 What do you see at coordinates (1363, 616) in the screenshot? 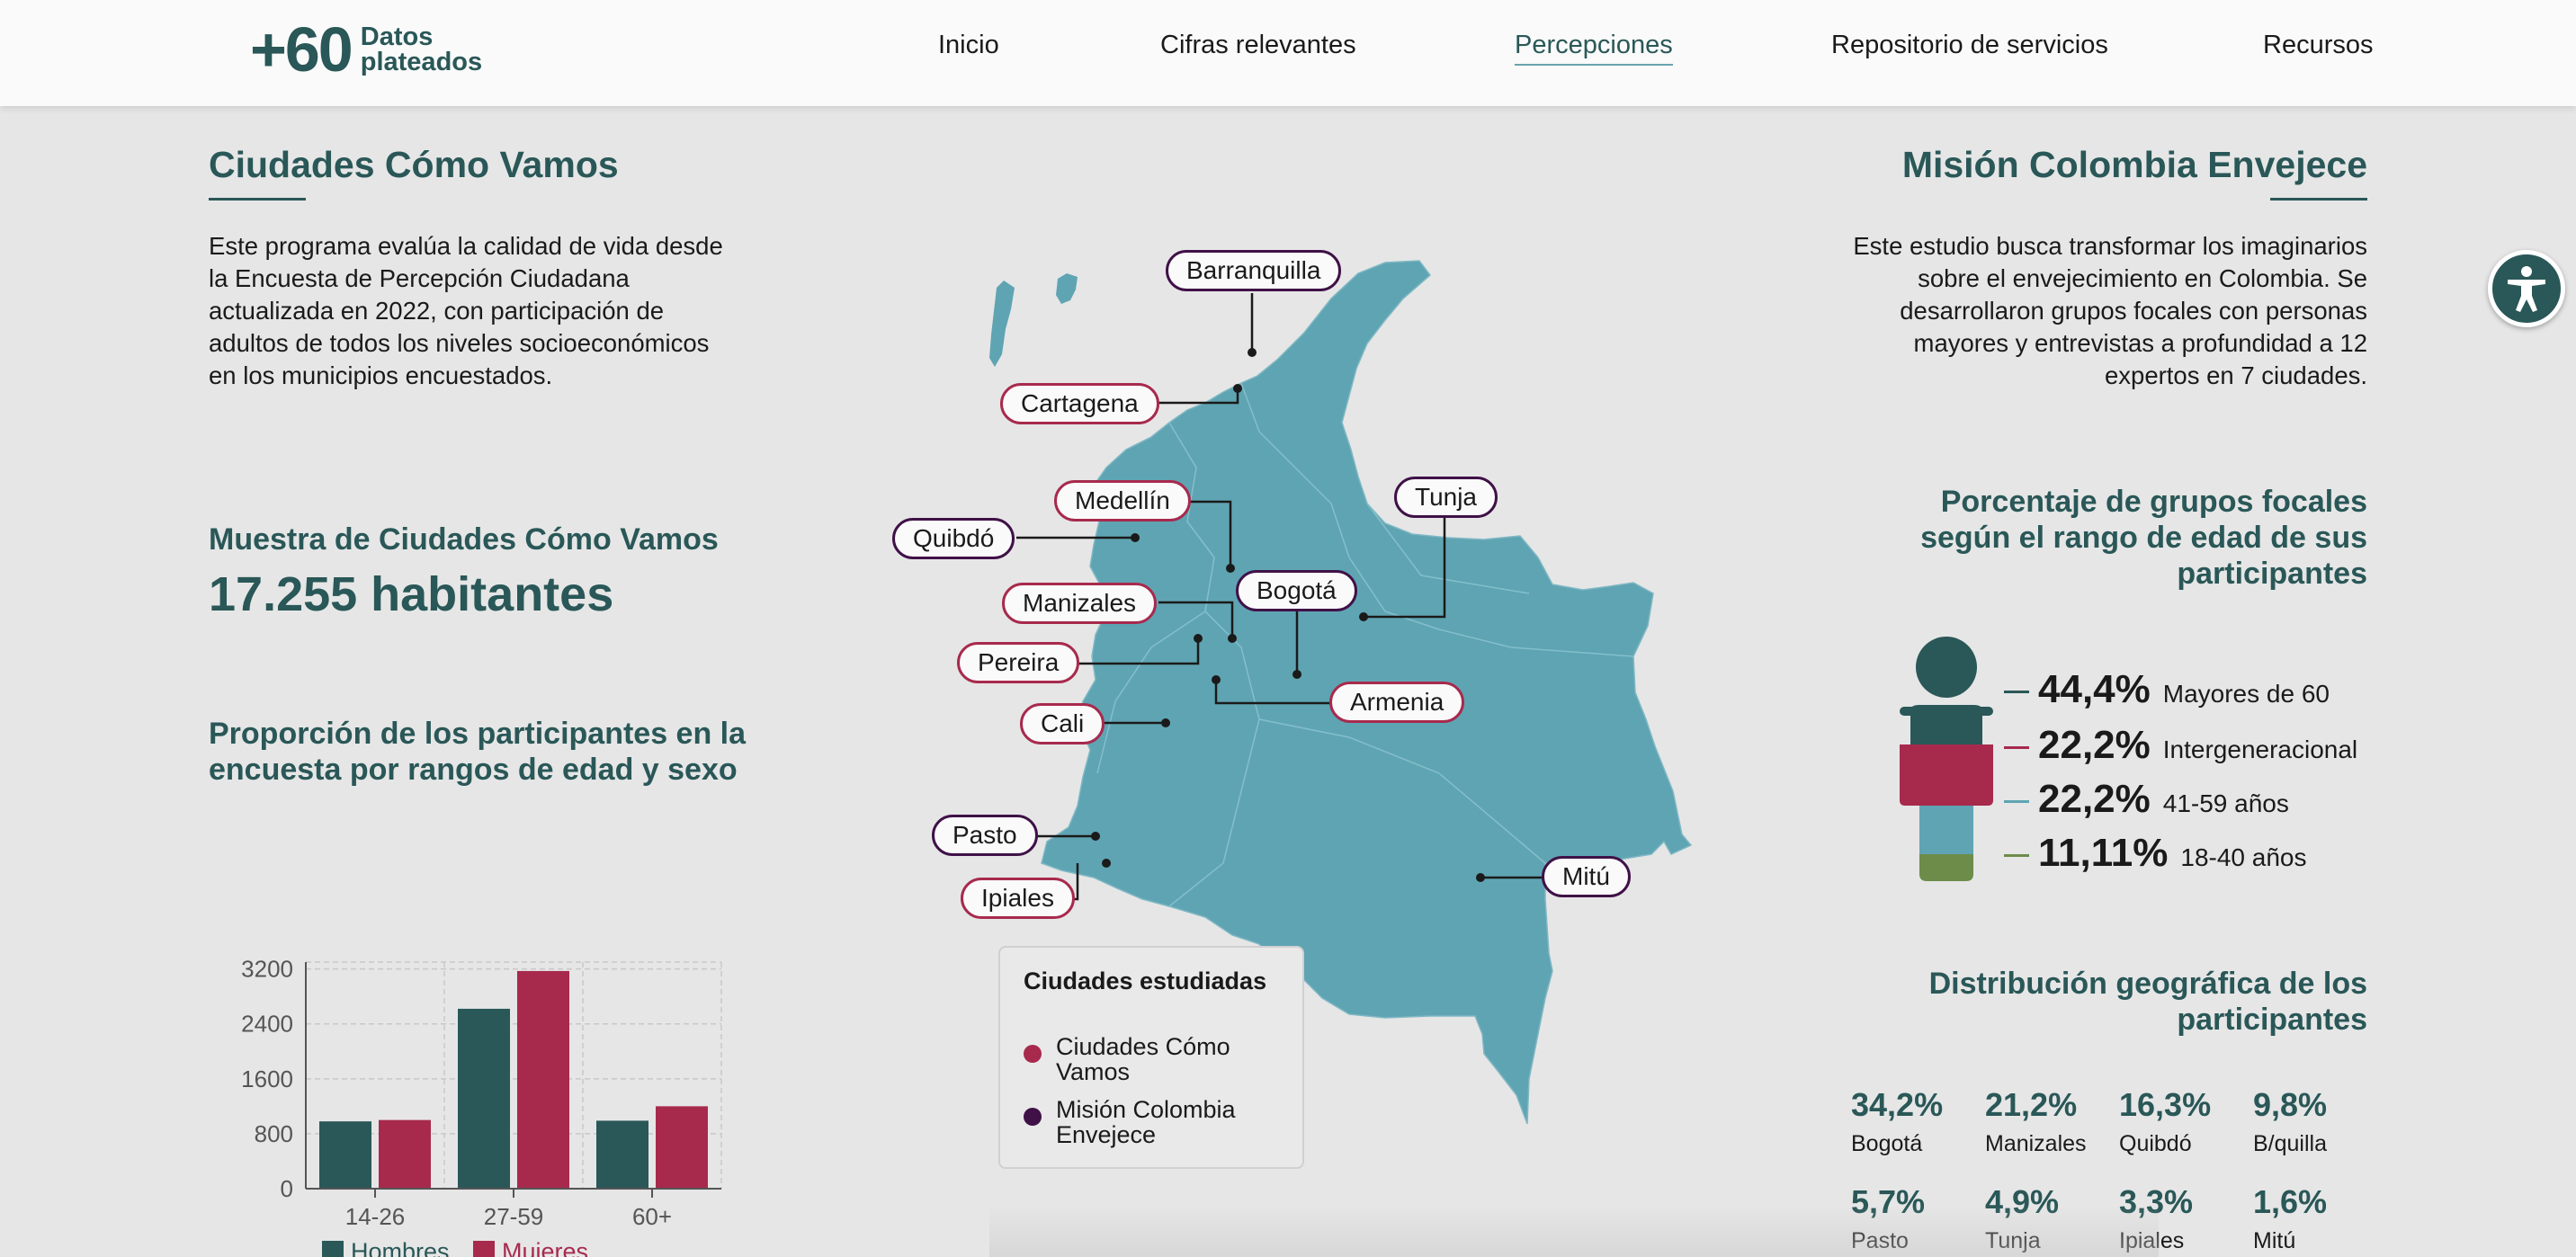
I see `city-dot-tunja` at bounding box center [1363, 616].